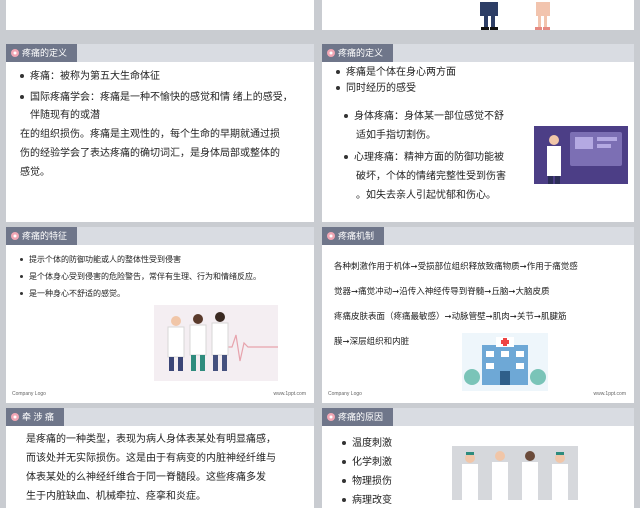 This screenshot has width=640, height=508. I want to click on text-line: 觉器➞痛觉冲动➞沿传入神经传导到脊髓➞丘脑➞大脑皮质, so click(442, 291).